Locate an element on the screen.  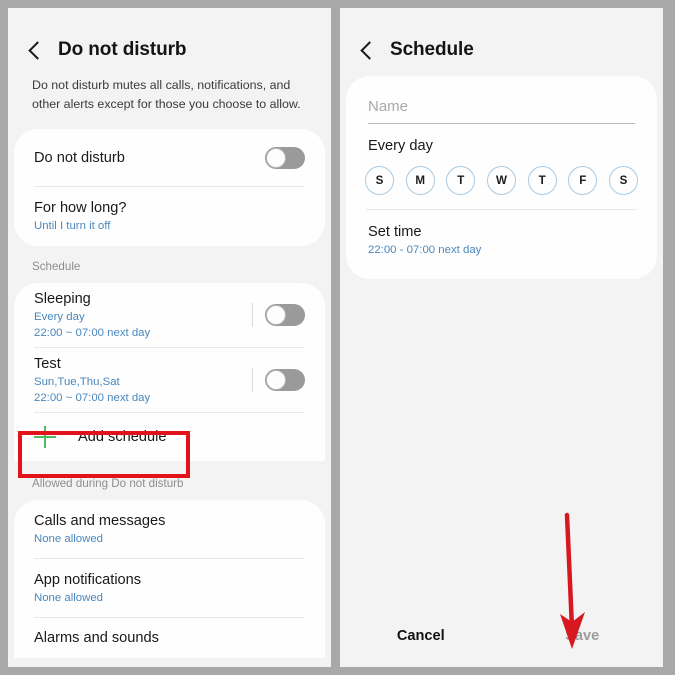
row-do-not-disturb: Do not disturb is located at coordinates (169, 157).